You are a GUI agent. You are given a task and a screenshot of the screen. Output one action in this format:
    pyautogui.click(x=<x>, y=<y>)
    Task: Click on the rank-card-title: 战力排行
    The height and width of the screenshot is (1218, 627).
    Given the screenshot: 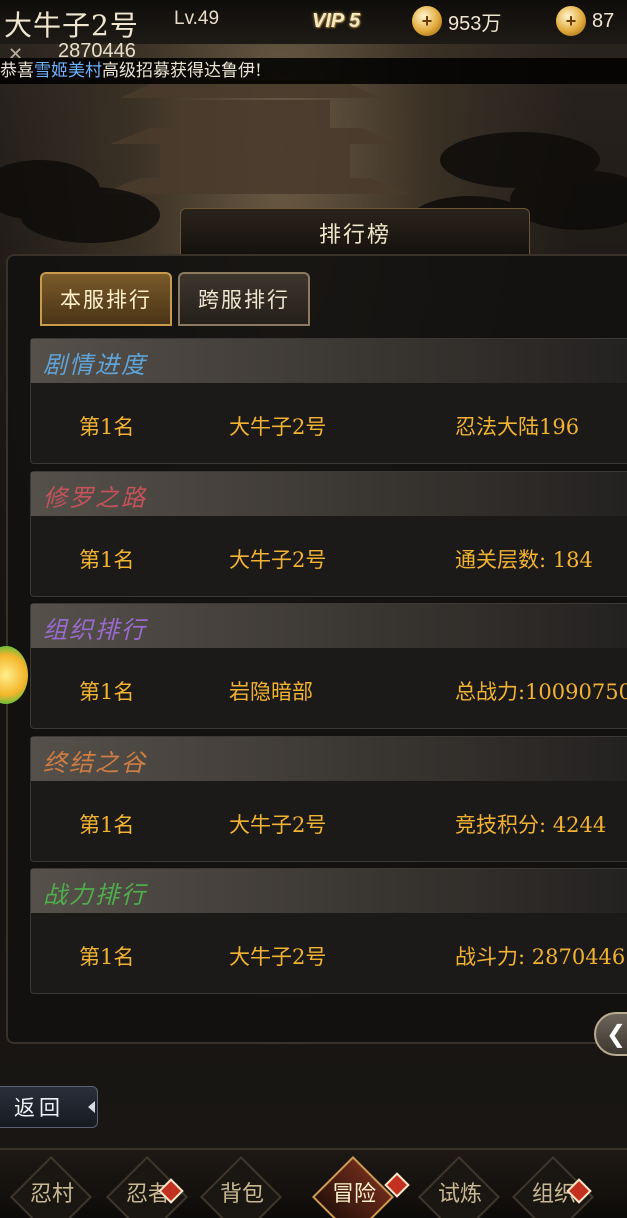 What is the action you would take?
    pyautogui.click(x=95, y=895)
    